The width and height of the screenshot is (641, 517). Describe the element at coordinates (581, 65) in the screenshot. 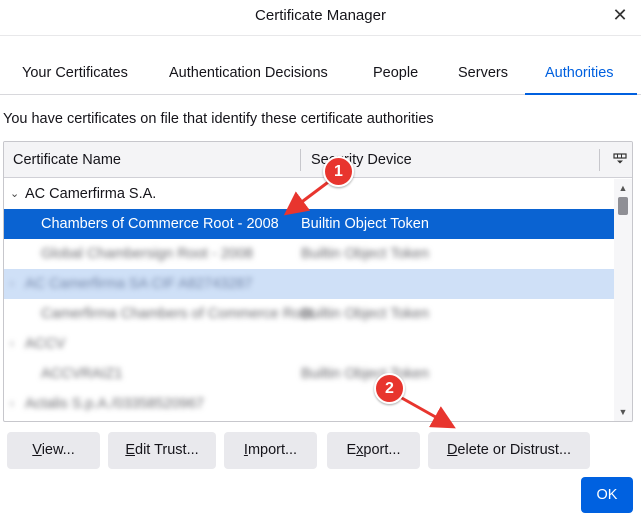

I see `tab-authorities: Authorities` at that location.